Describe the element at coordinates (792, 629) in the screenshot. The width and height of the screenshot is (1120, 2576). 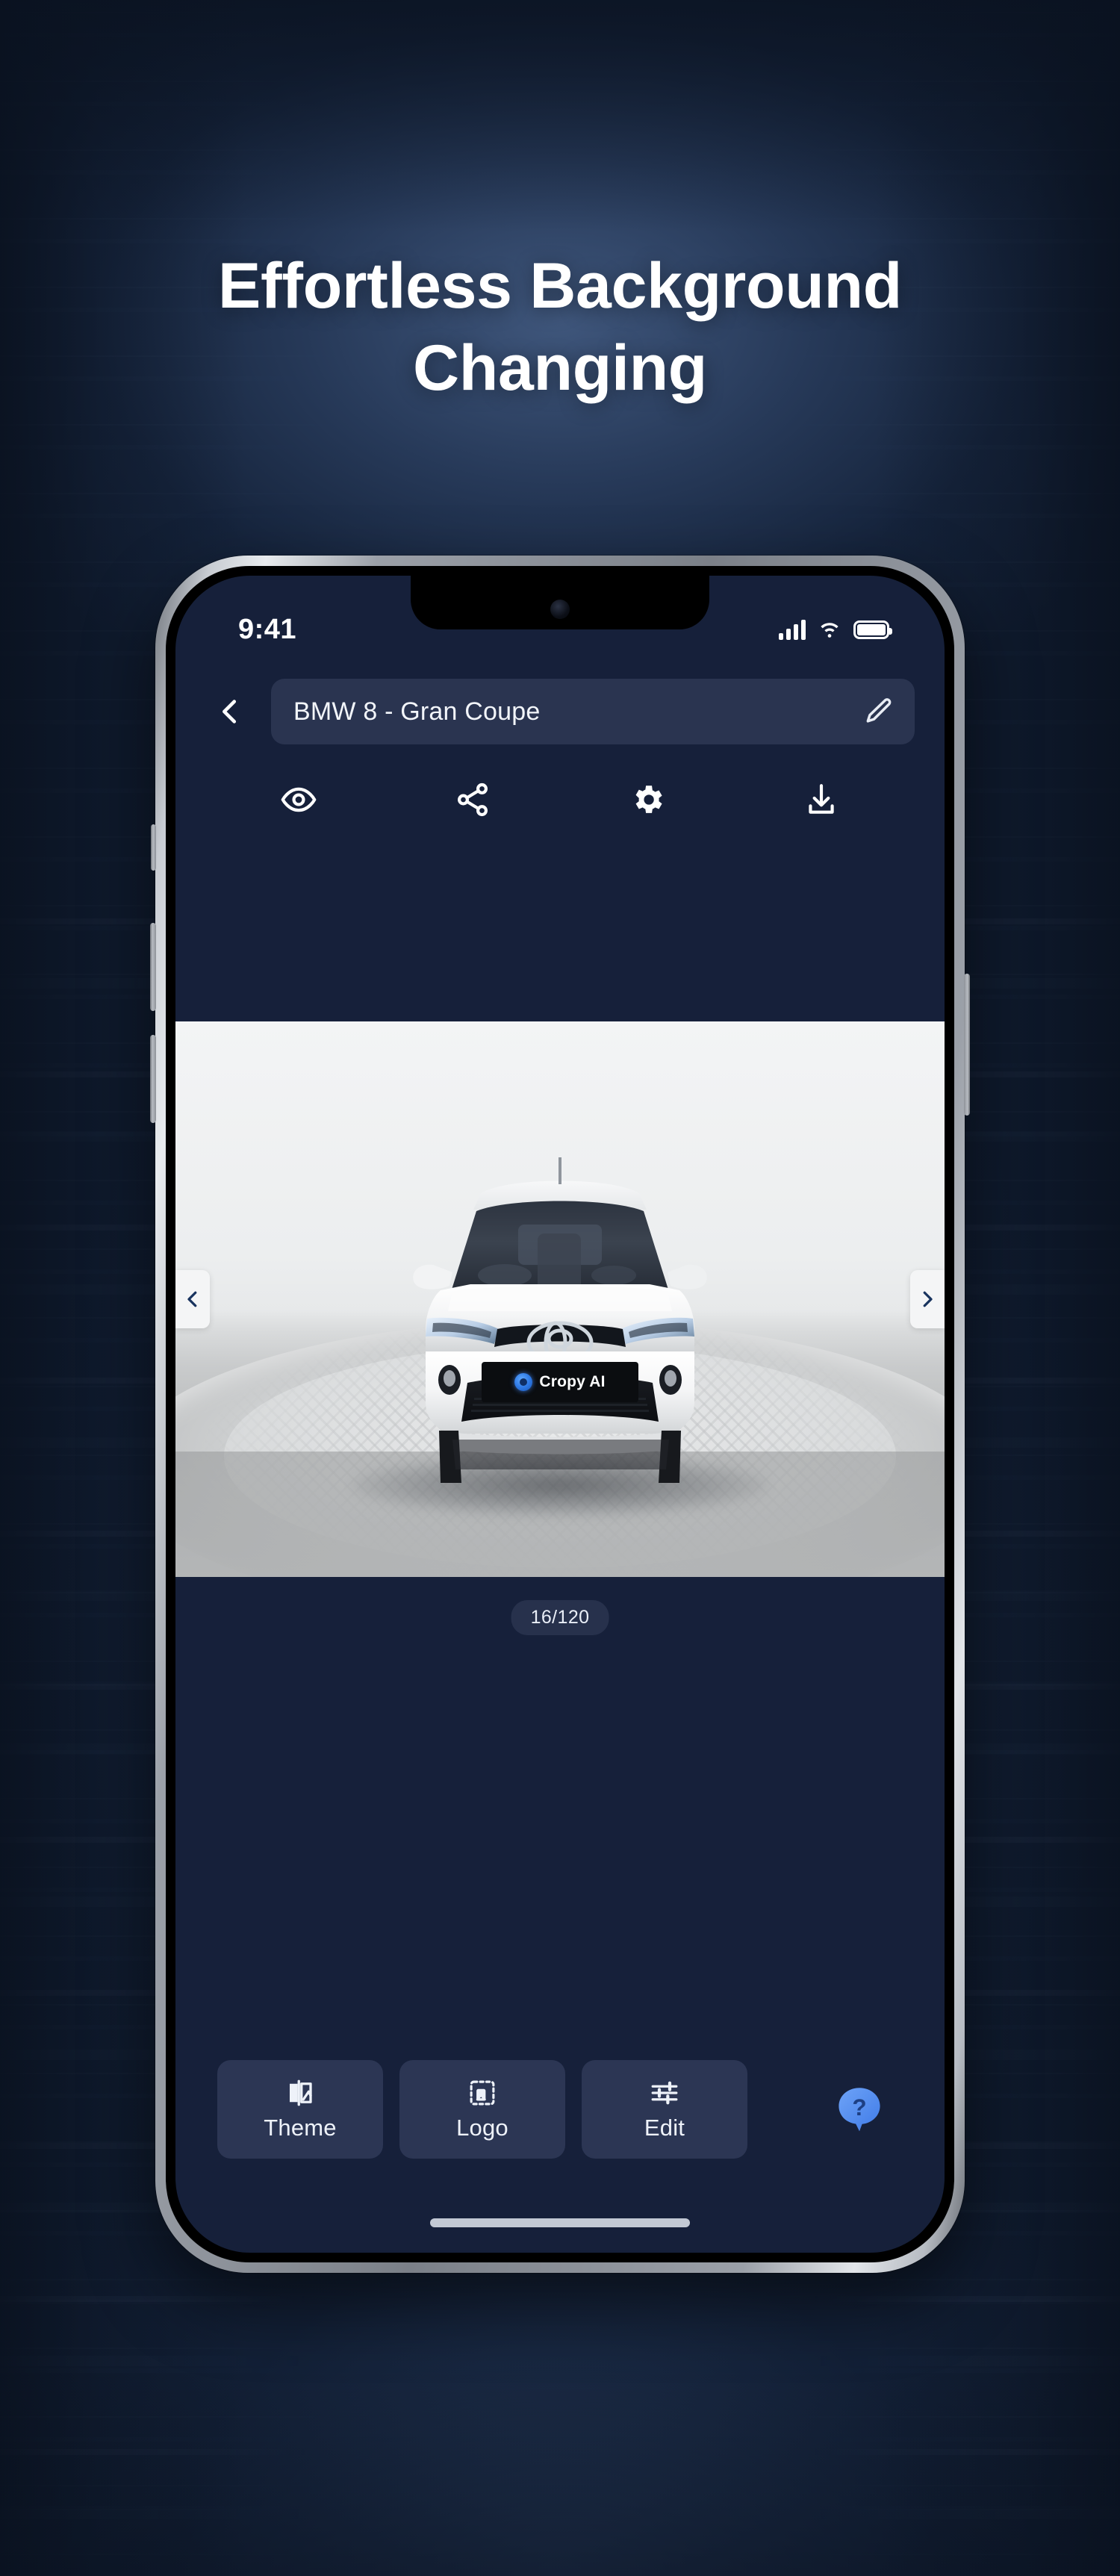
I see `cellular-signal-icon` at that location.